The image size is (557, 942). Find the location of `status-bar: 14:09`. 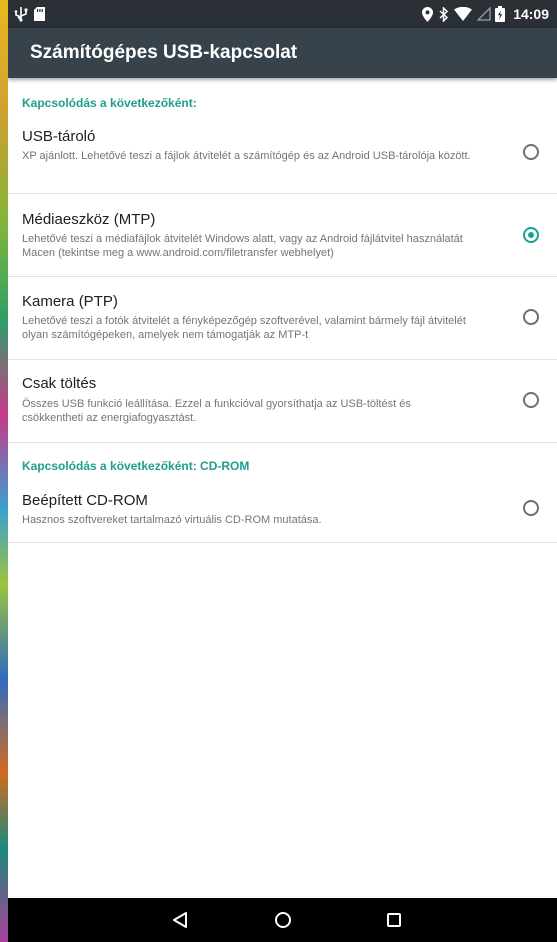

status-bar: 14:09 is located at coordinates (282, 14).